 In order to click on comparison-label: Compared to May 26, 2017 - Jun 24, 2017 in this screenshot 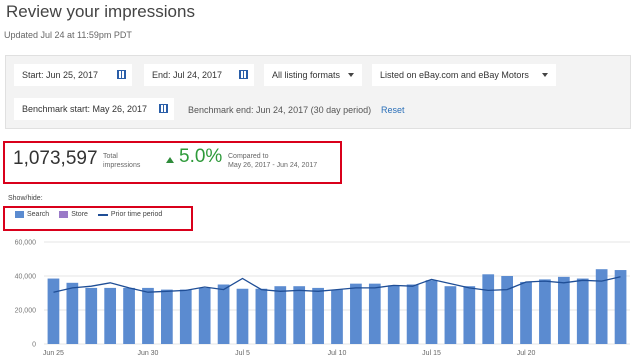, I will do `click(273, 161)`.